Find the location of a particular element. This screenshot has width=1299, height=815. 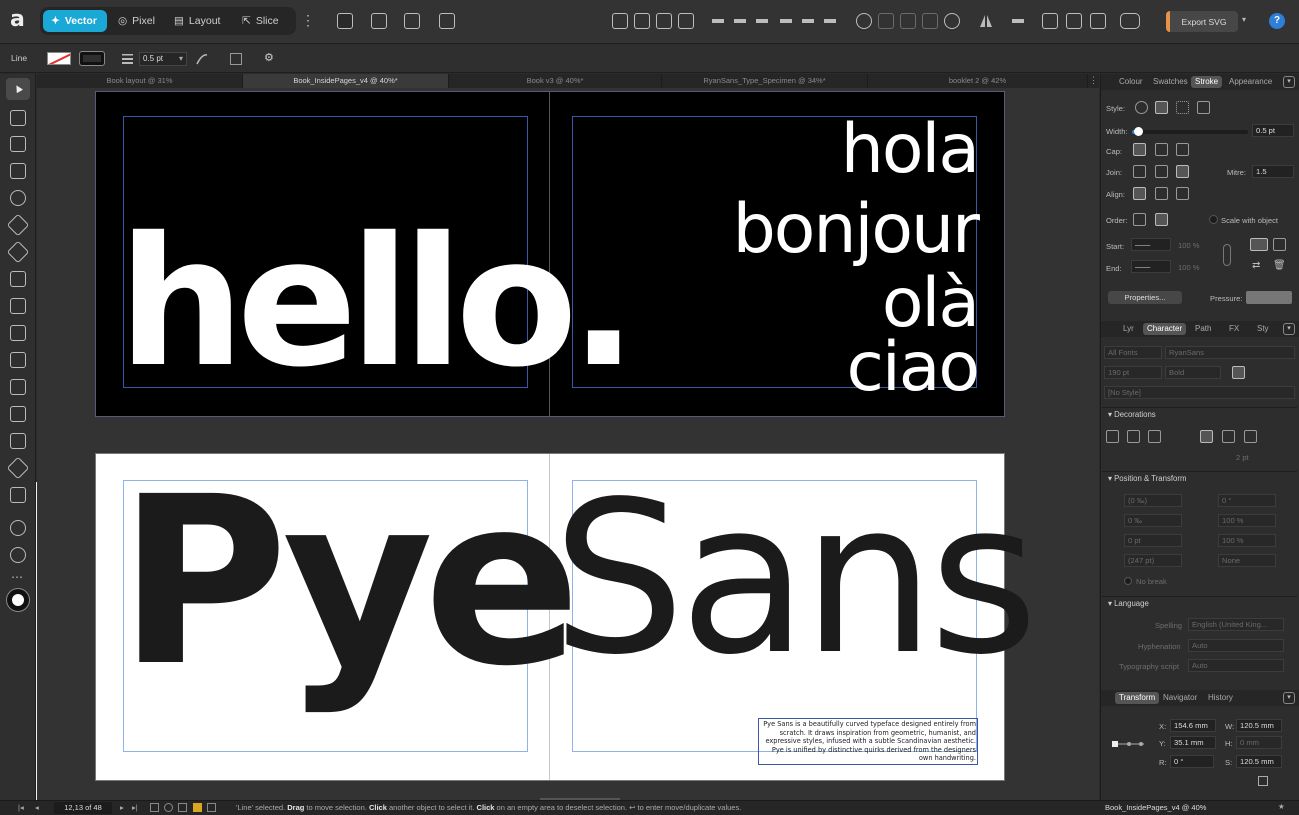

more-menu-icon: ⋮ is located at coordinates (308, 20).